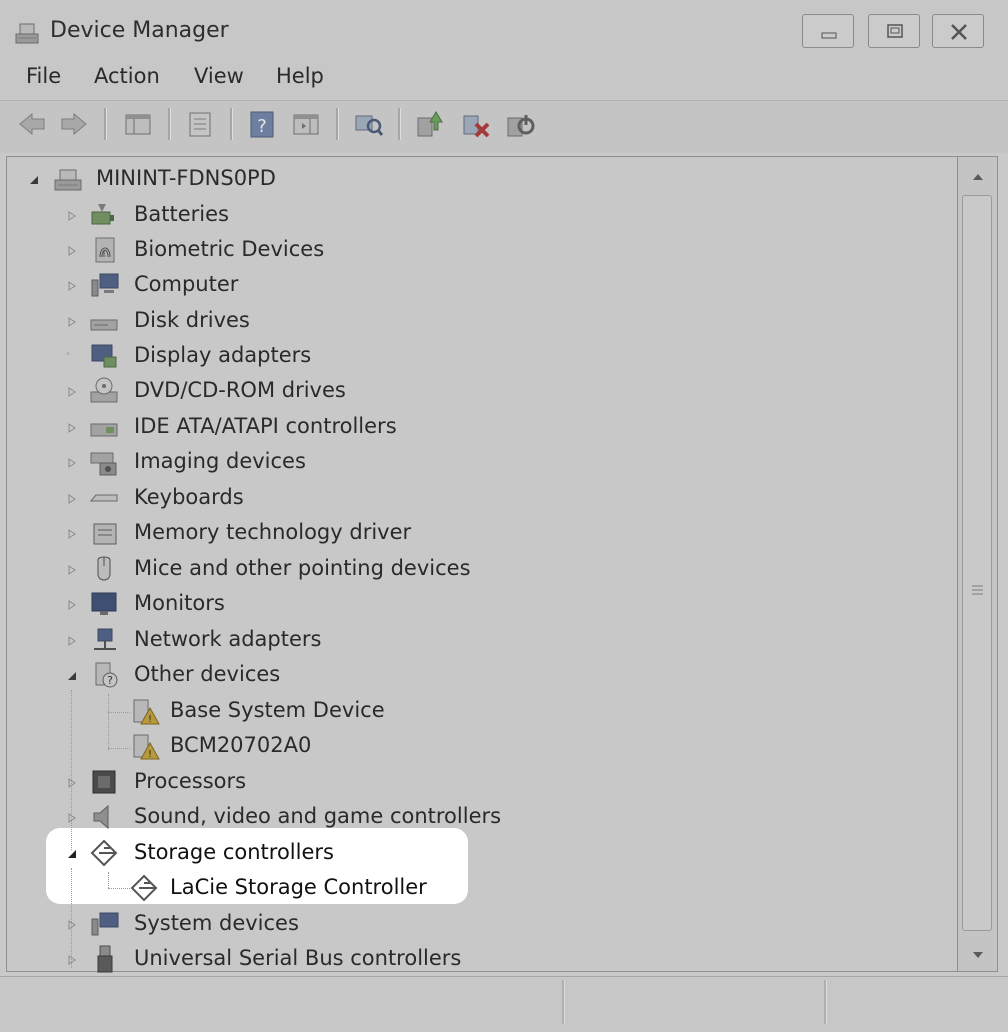  What do you see at coordinates (368, 124) in the screenshot?
I see `scan-hardware-icon` at bounding box center [368, 124].